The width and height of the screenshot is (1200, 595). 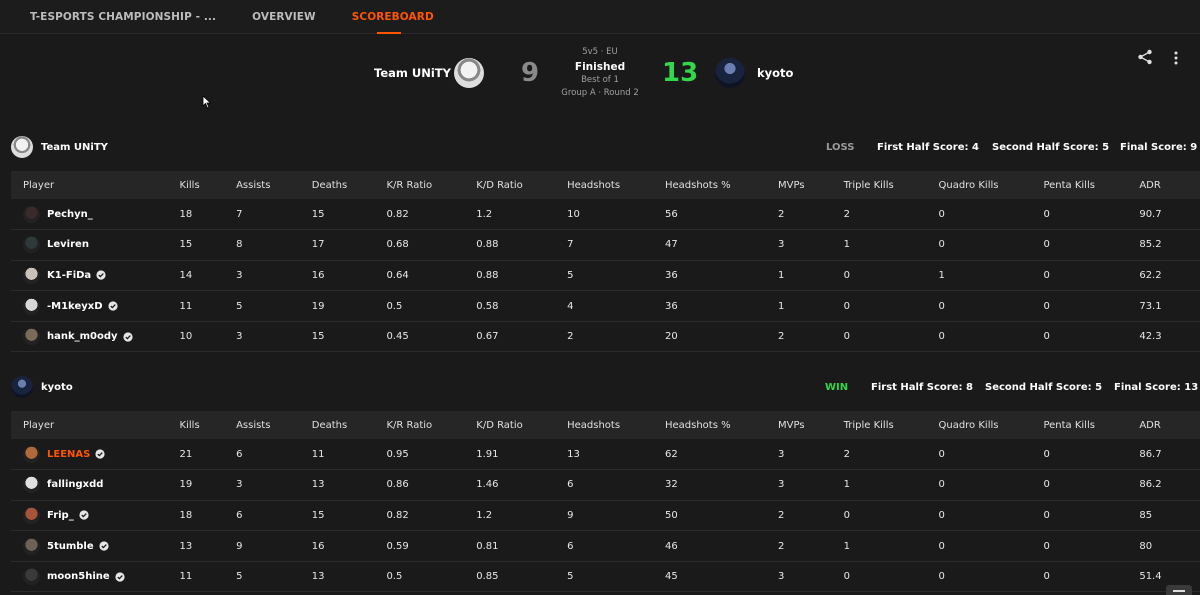 I want to click on cell-mvps: 2, so click(x=811, y=215).